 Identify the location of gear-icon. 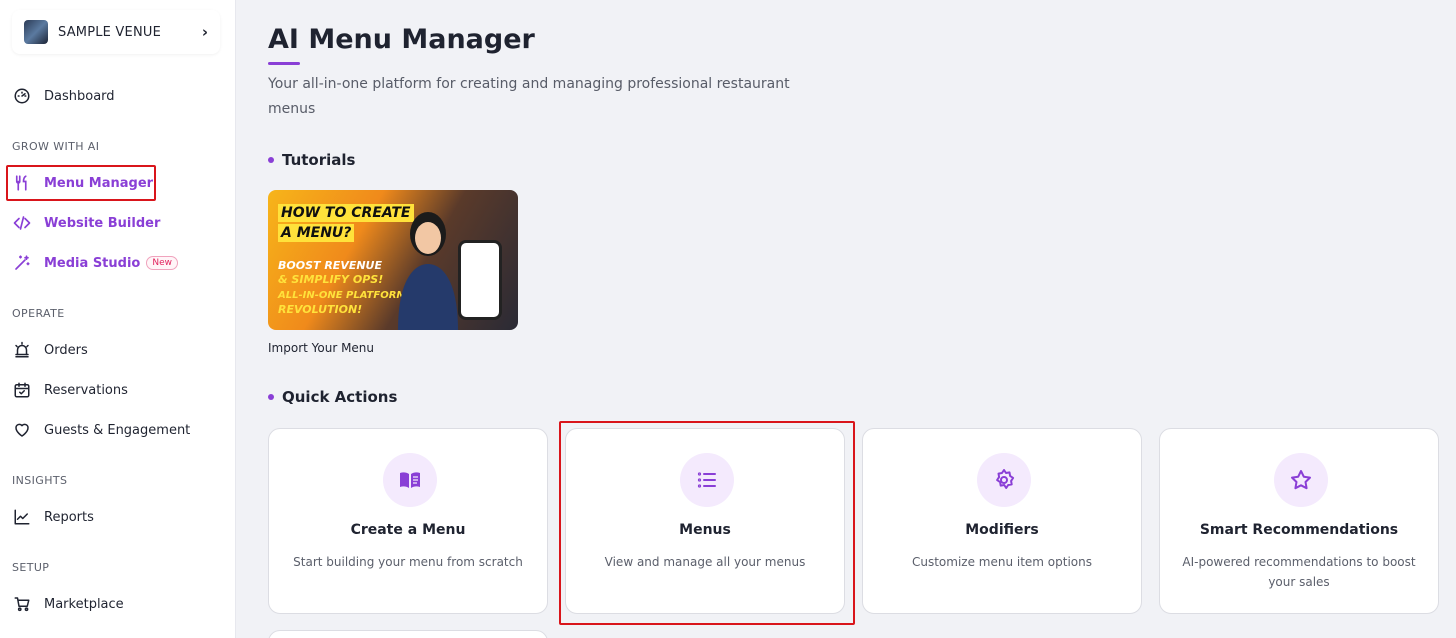
(1005, 479).